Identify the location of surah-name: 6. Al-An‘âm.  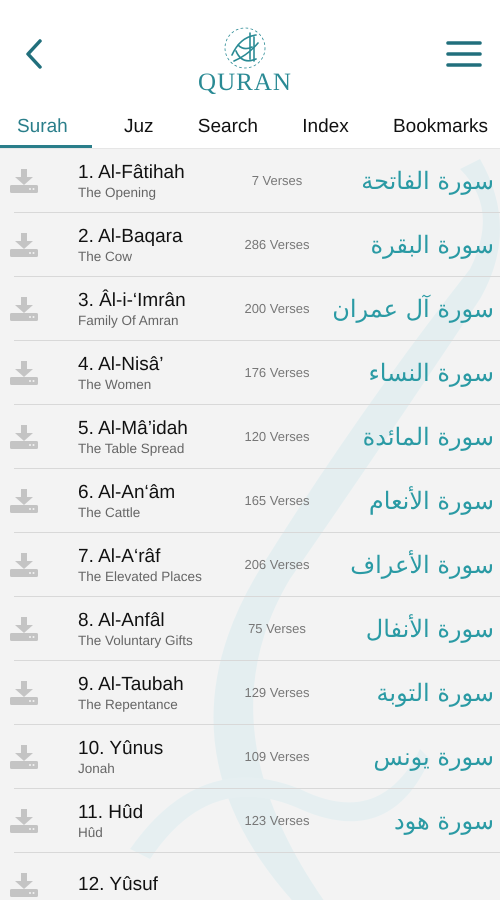
(158, 493).